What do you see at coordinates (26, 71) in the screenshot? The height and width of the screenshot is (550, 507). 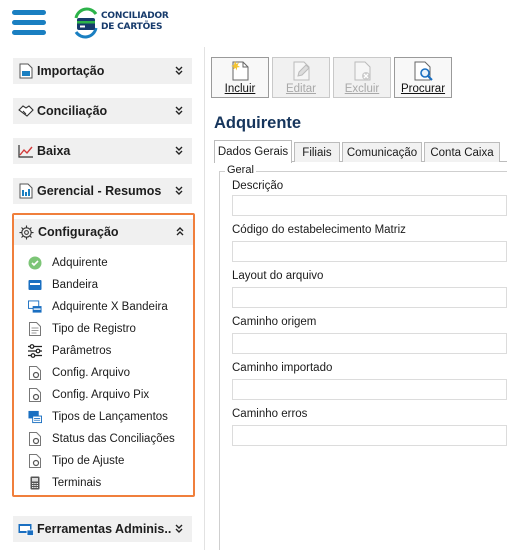 I see `import-document-icon` at bounding box center [26, 71].